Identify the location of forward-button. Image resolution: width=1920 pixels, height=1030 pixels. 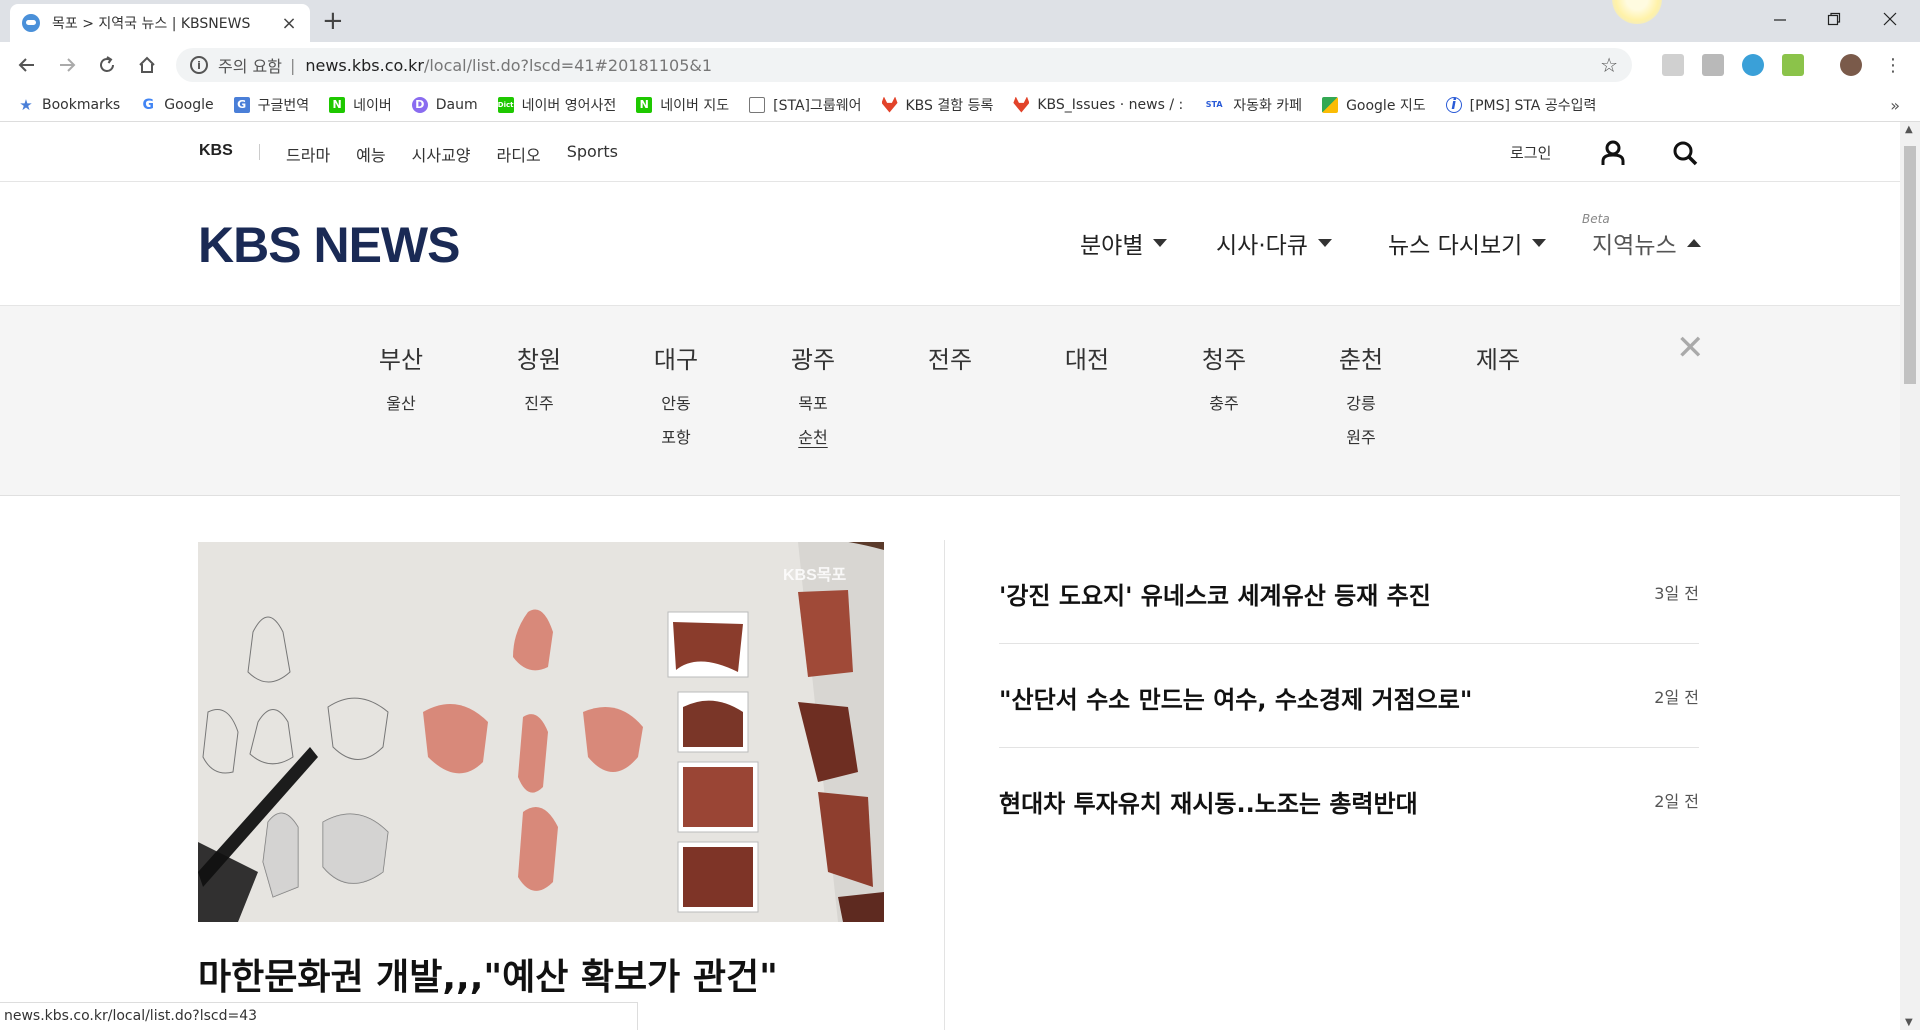
(67, 65).